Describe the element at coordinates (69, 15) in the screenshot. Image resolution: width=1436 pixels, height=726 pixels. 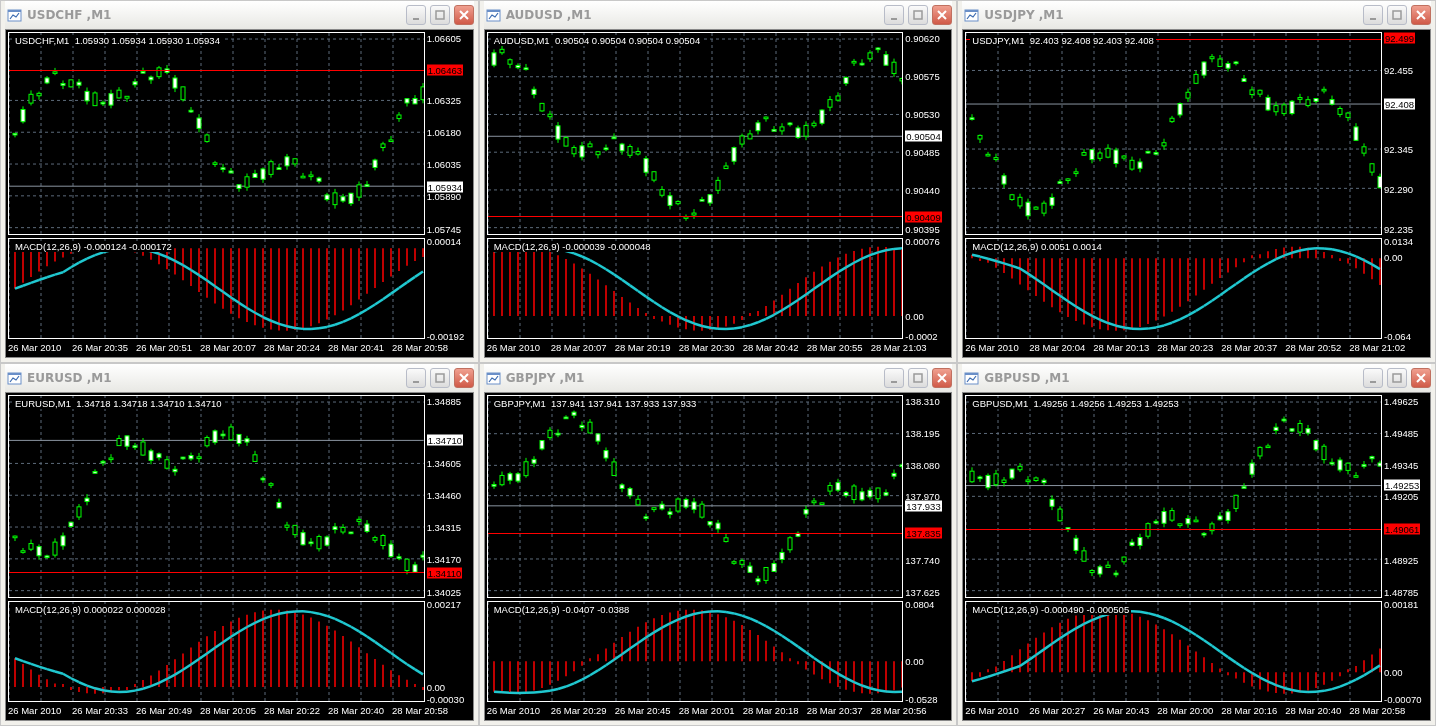
I see `window-title: USDCHF ,M1` at that location.